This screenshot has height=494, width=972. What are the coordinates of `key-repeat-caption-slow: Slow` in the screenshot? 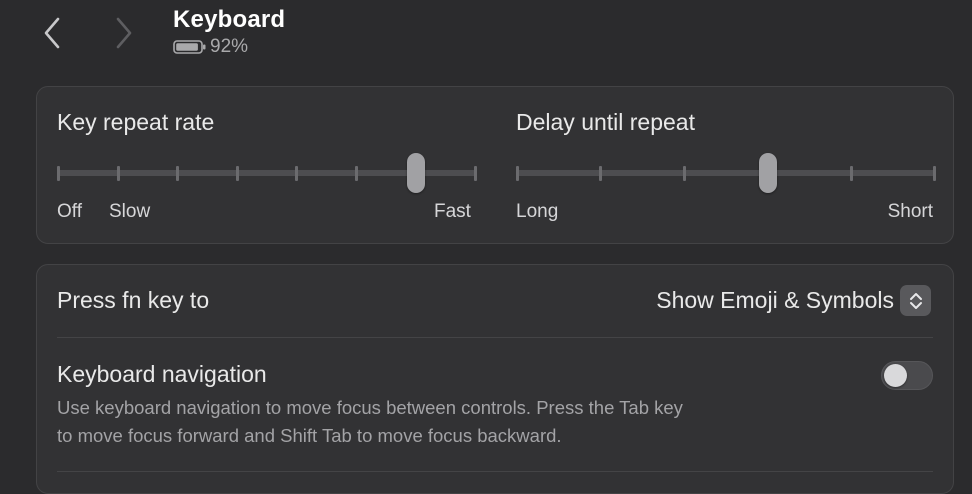 It's located at (130, 211).